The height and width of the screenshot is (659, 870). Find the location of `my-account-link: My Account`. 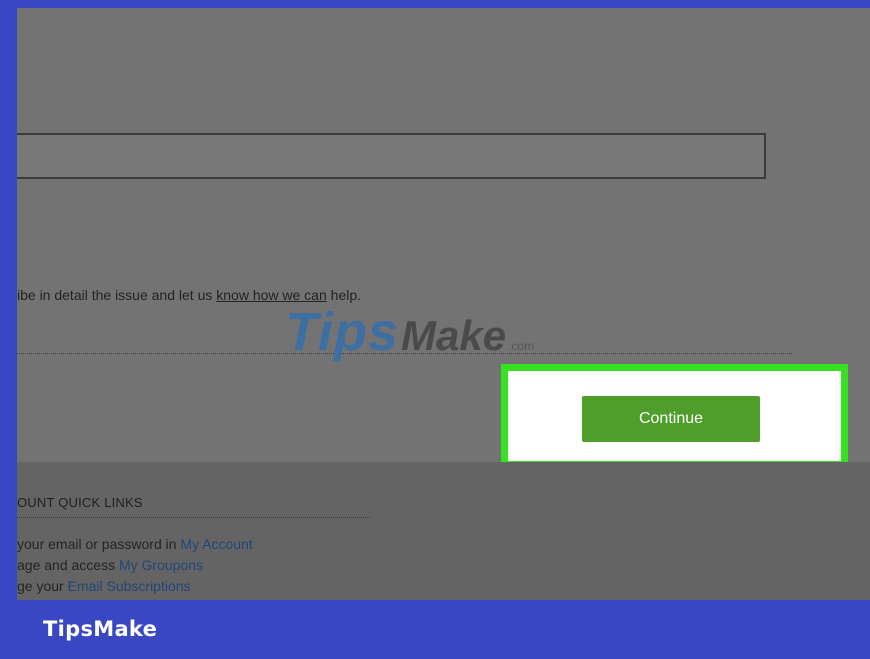

my-account-link: My Account is located at coordinates (216, 544).